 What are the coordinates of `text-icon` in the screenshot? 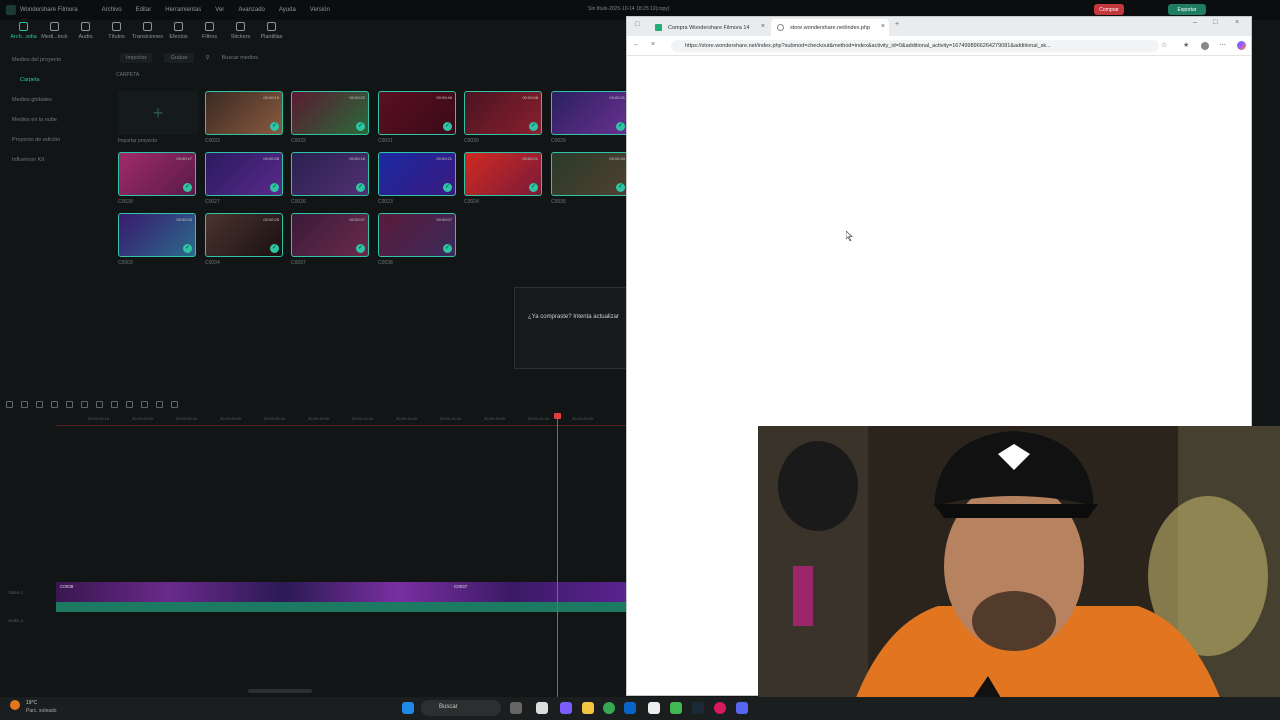 It's located at (99, 404).